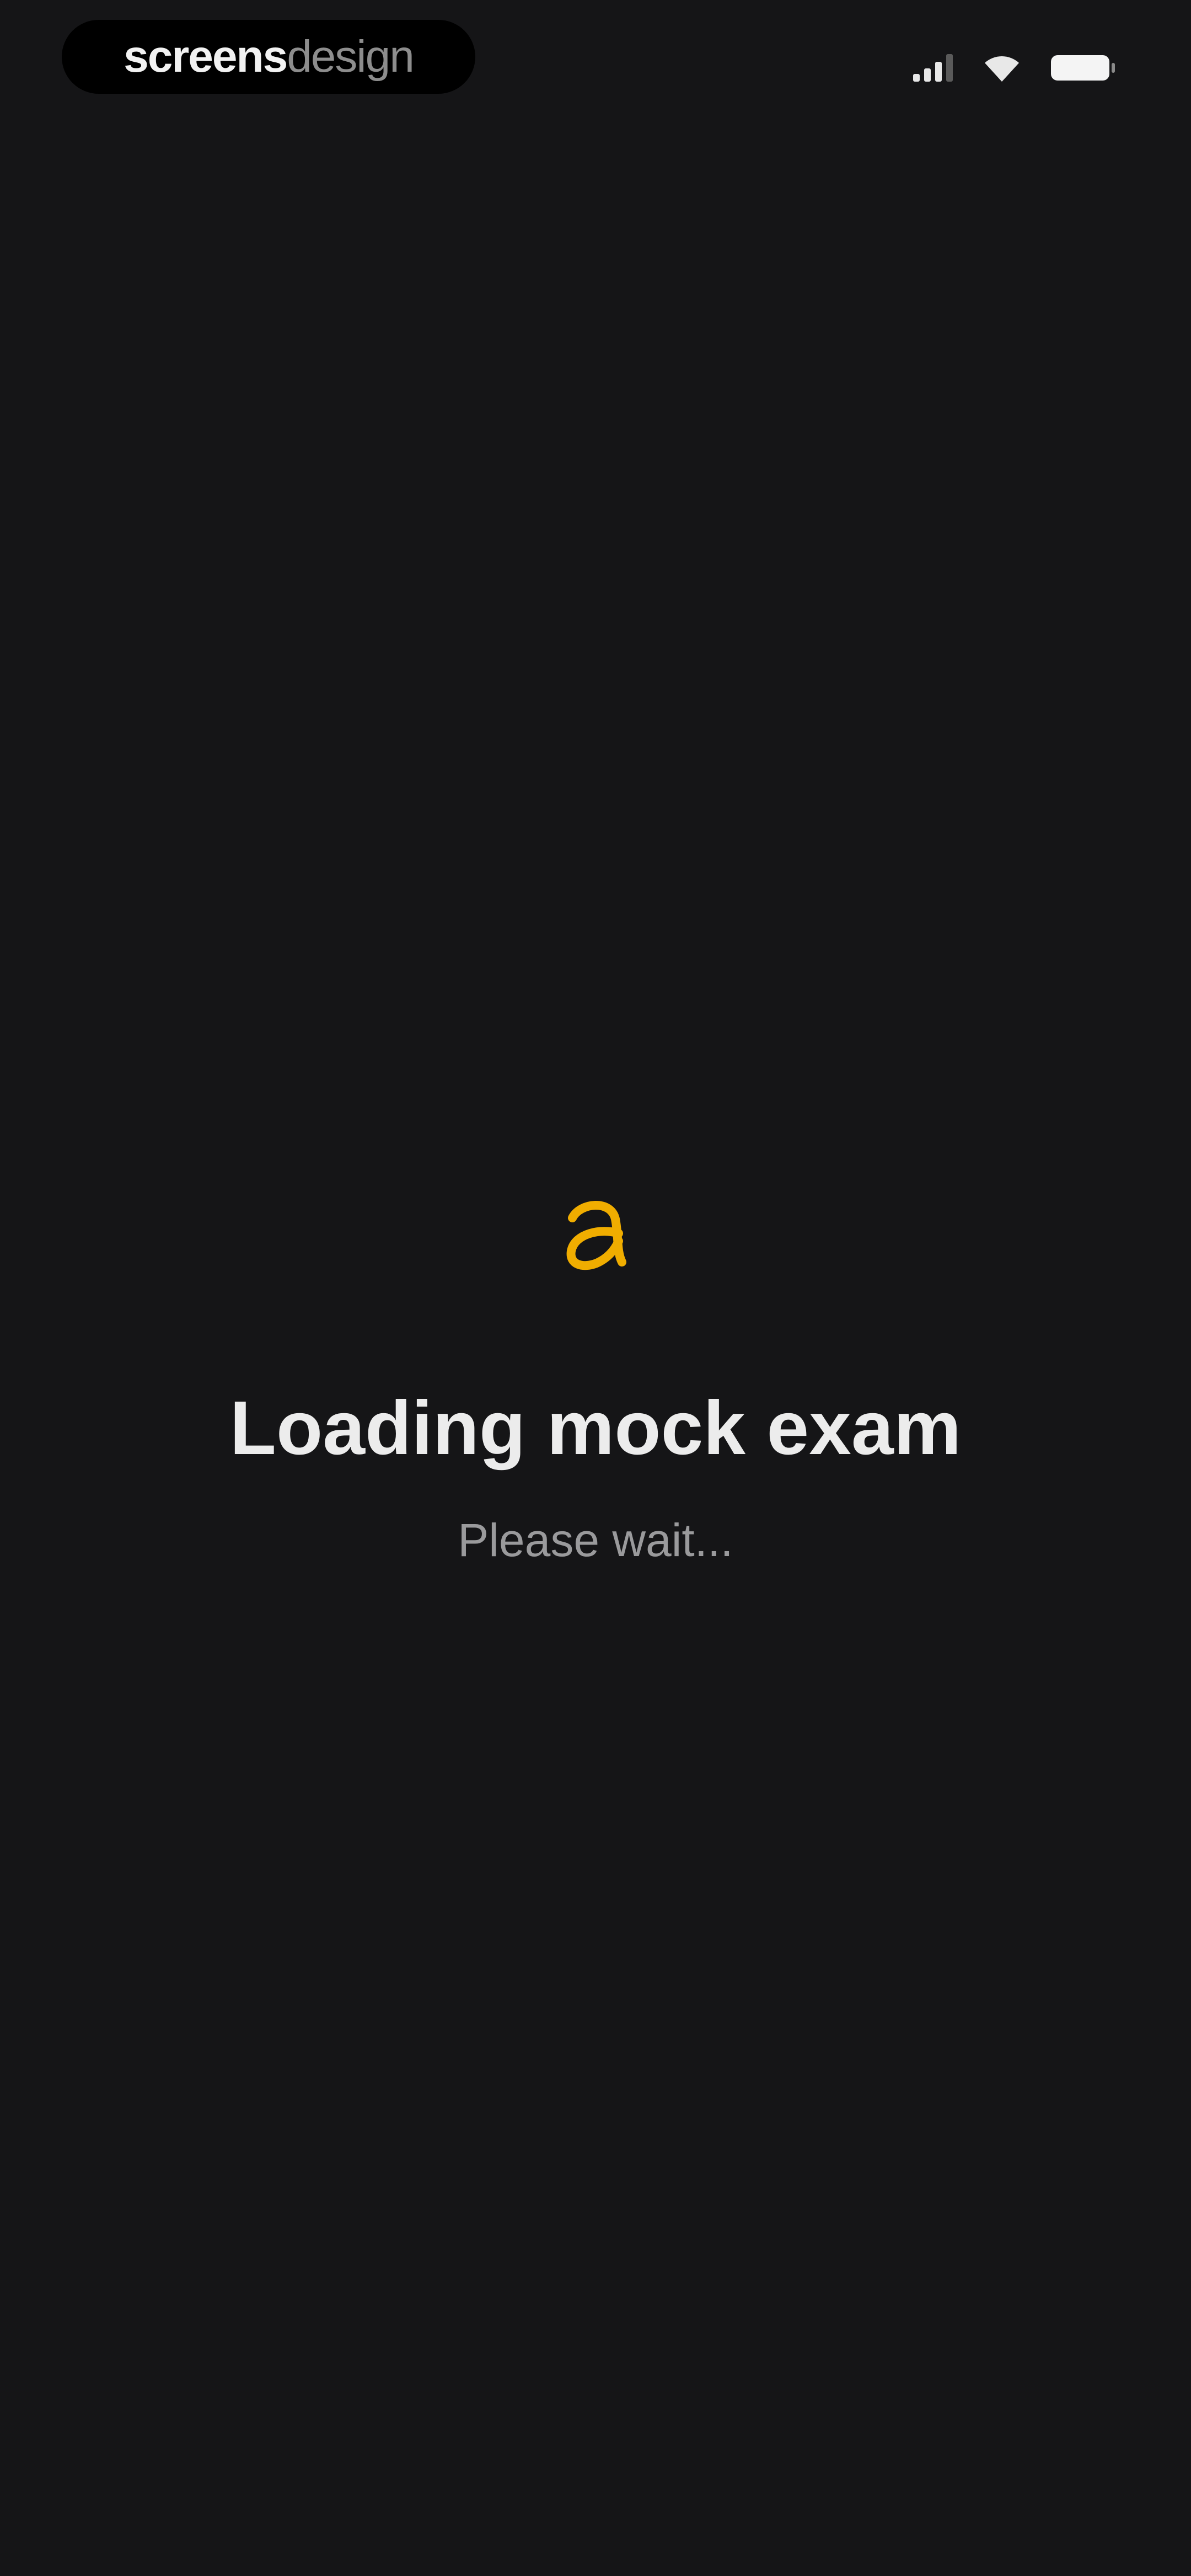 The height and width of the screenshot is (2576, 1191). I want to click on screensdesign-watermark: screens design, so click(268, 57).